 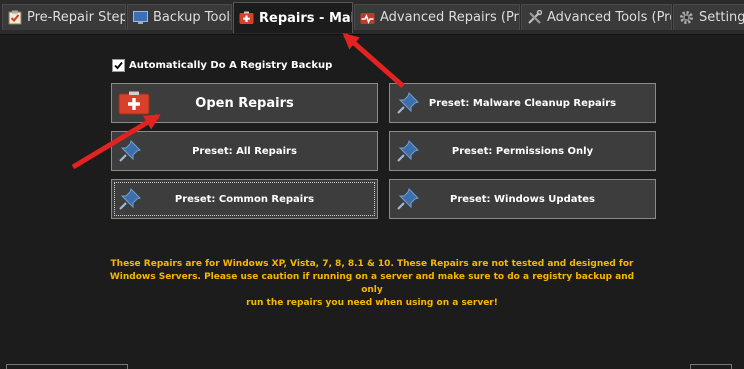 What do you see at coordinates (15, 17) in the screenshot?
I see `checklist-icon` at bounding box center [15, 17].